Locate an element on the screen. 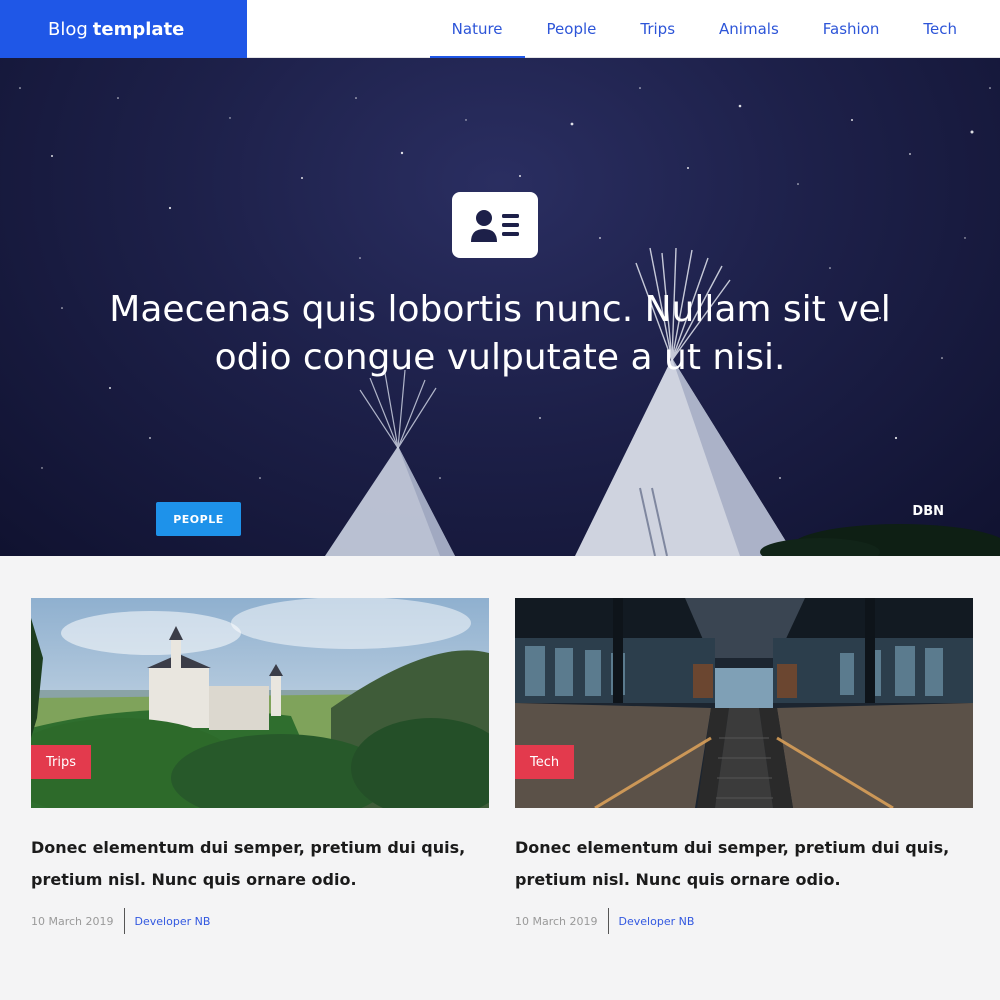  card-image-castle: Trips is located at coordinates (260, 703).